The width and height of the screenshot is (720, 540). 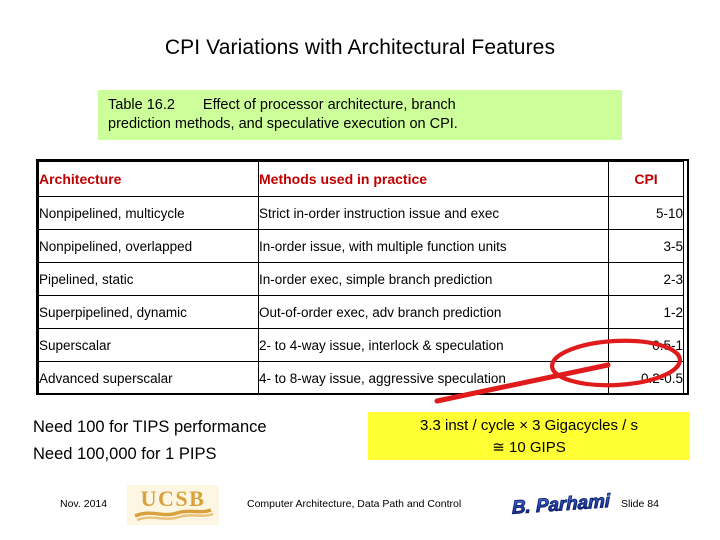 What do you see at coordinates (646, 179) in the screenshot?
I see `column-header-cpi: CPI` at bounding box center [646, 179].